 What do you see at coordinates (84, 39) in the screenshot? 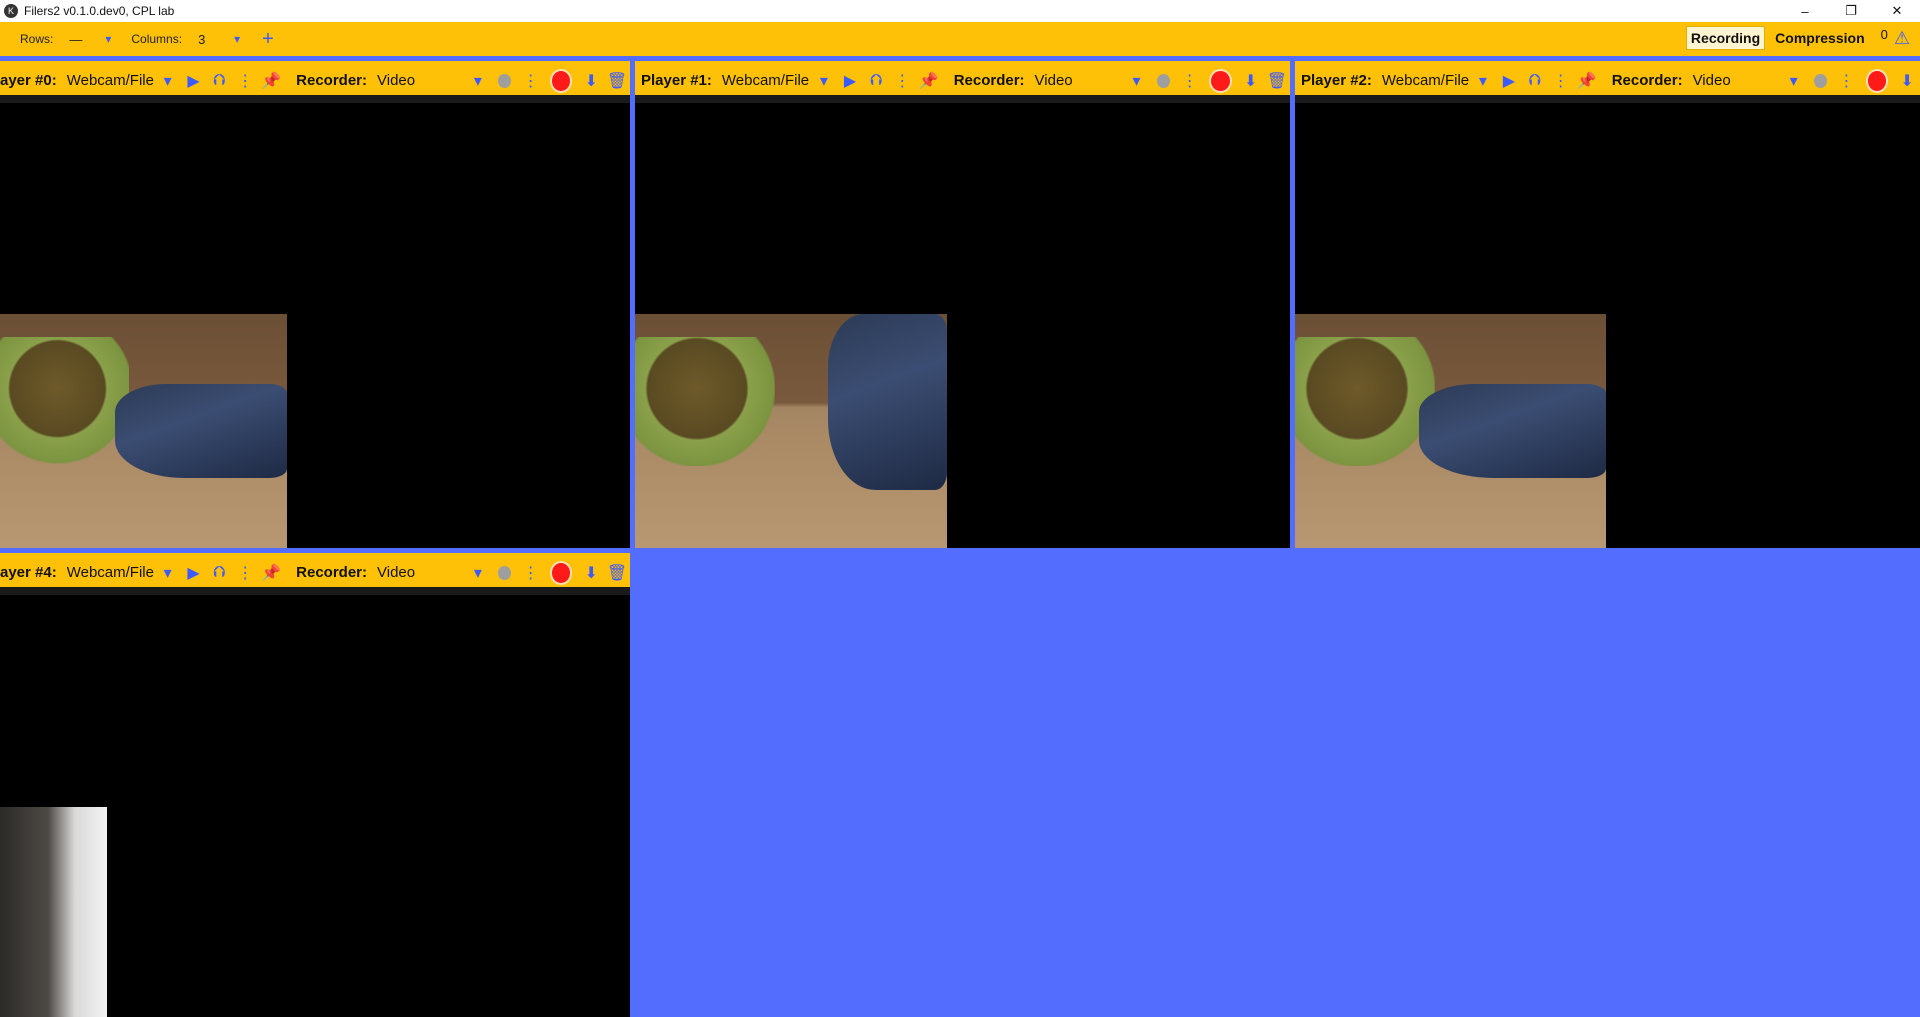
I see `rows-input: —` at bounding box center [84, 39].